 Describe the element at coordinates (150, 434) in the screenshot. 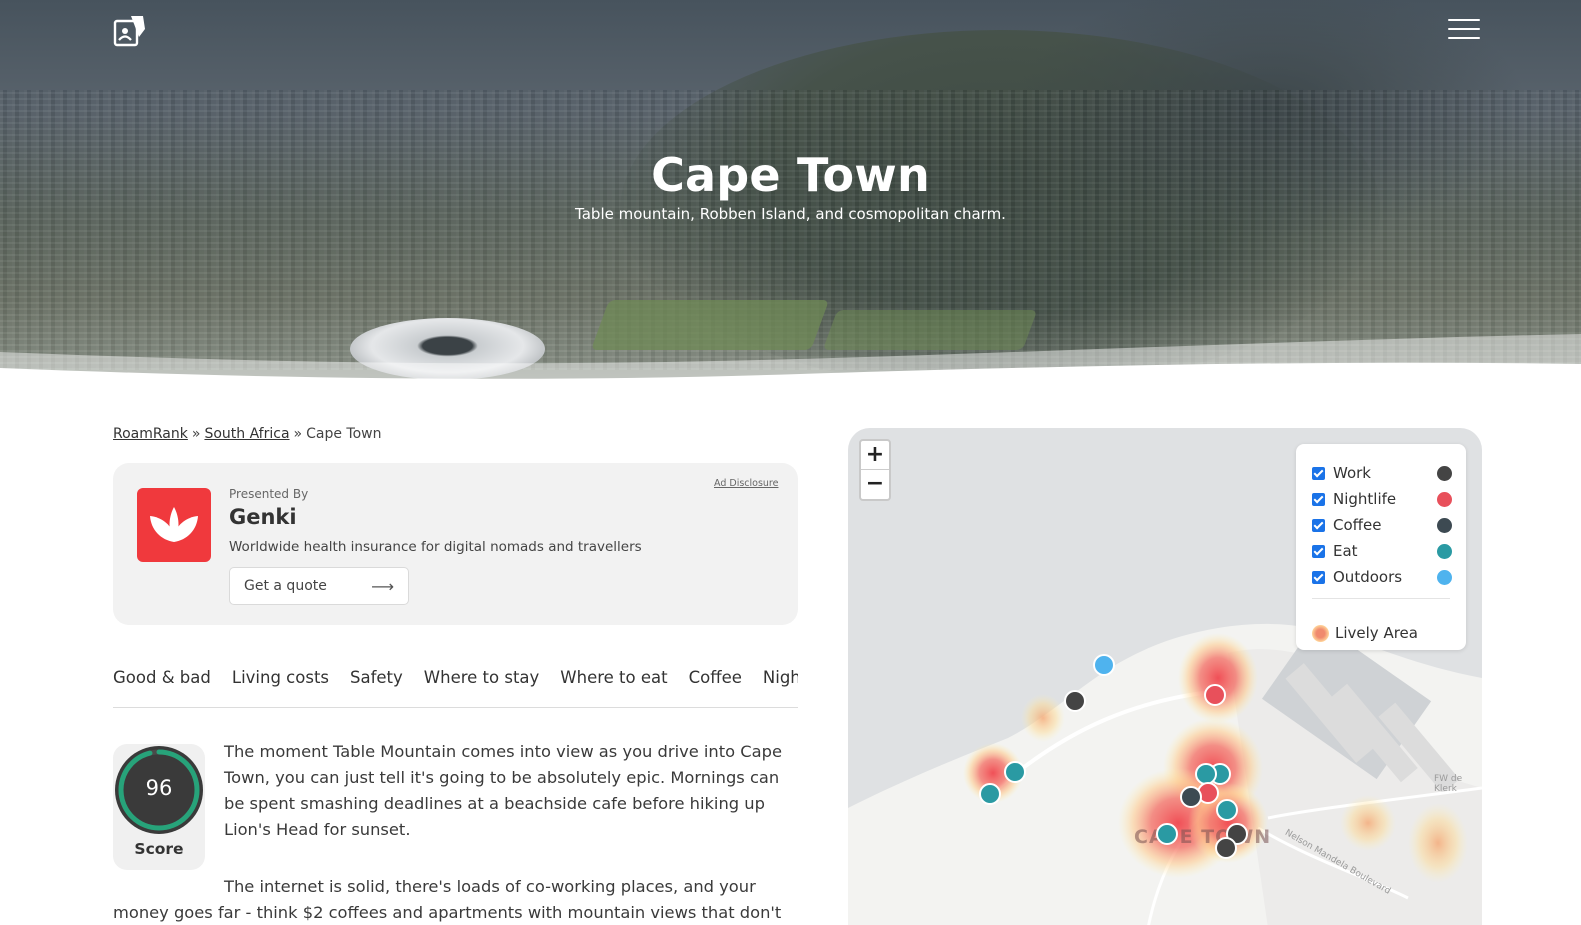

I see `breadcrumb-link-roamrank: RoamRank` at that location.